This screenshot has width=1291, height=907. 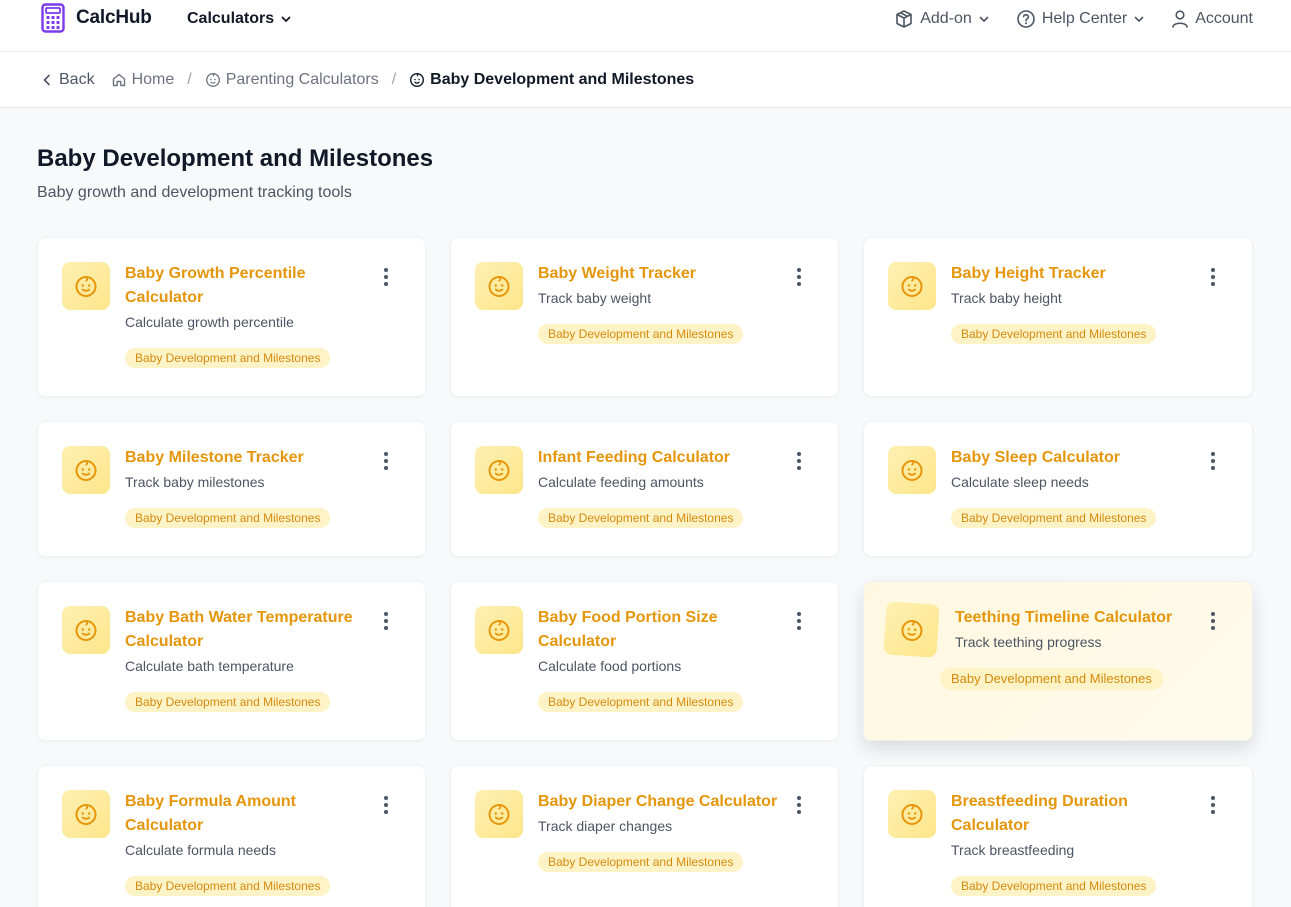 What do you see at coordinates (47, 80) in the screenshot?
I see `chevron-left-icon` at bounding box center [47, 80].